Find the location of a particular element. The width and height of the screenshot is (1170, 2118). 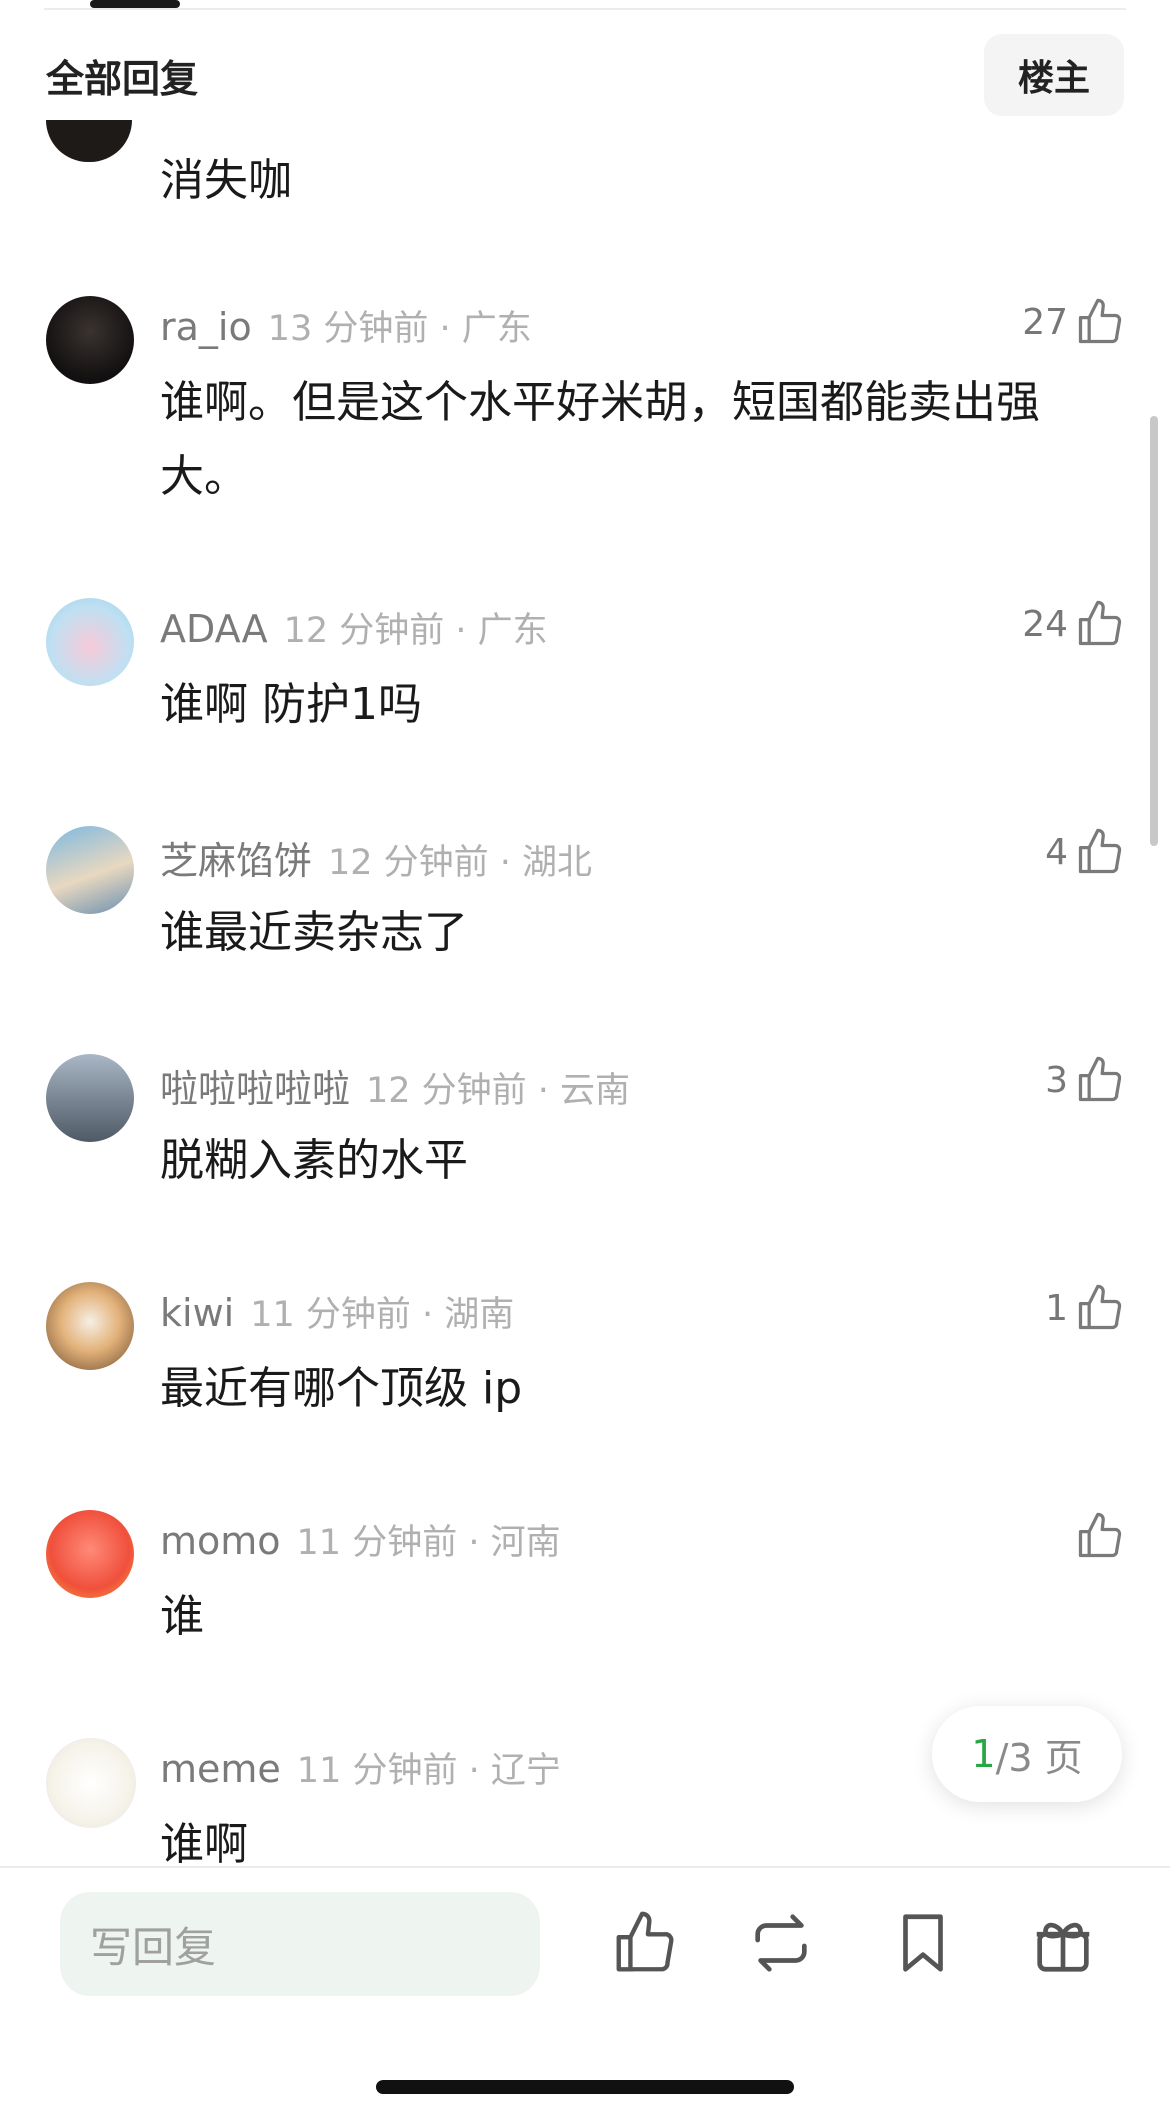

like-button is located at coordinates (1097, 1536).